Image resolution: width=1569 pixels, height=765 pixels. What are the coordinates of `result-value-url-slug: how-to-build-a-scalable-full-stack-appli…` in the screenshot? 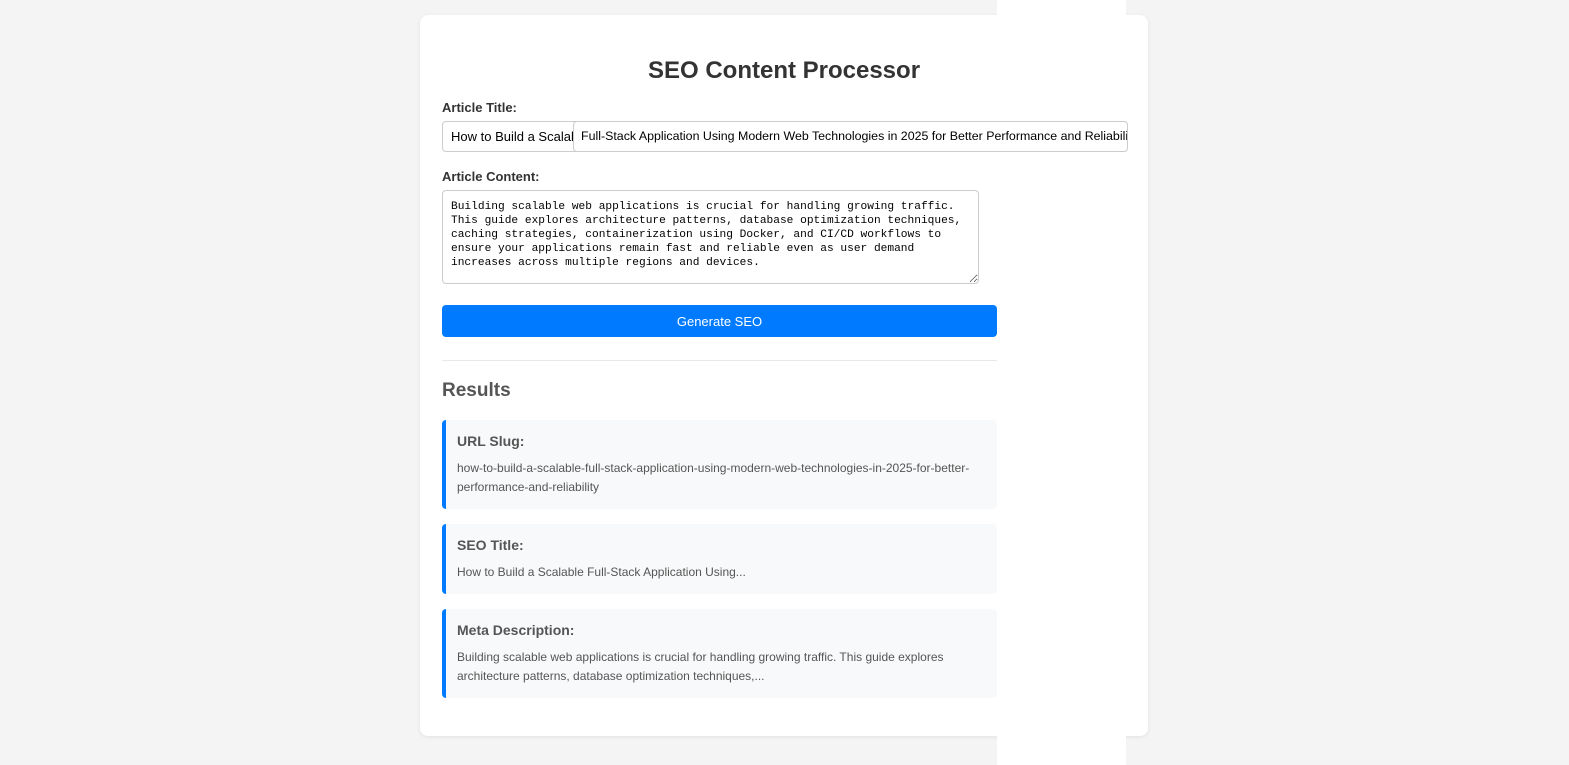 It's located at (713, 477).